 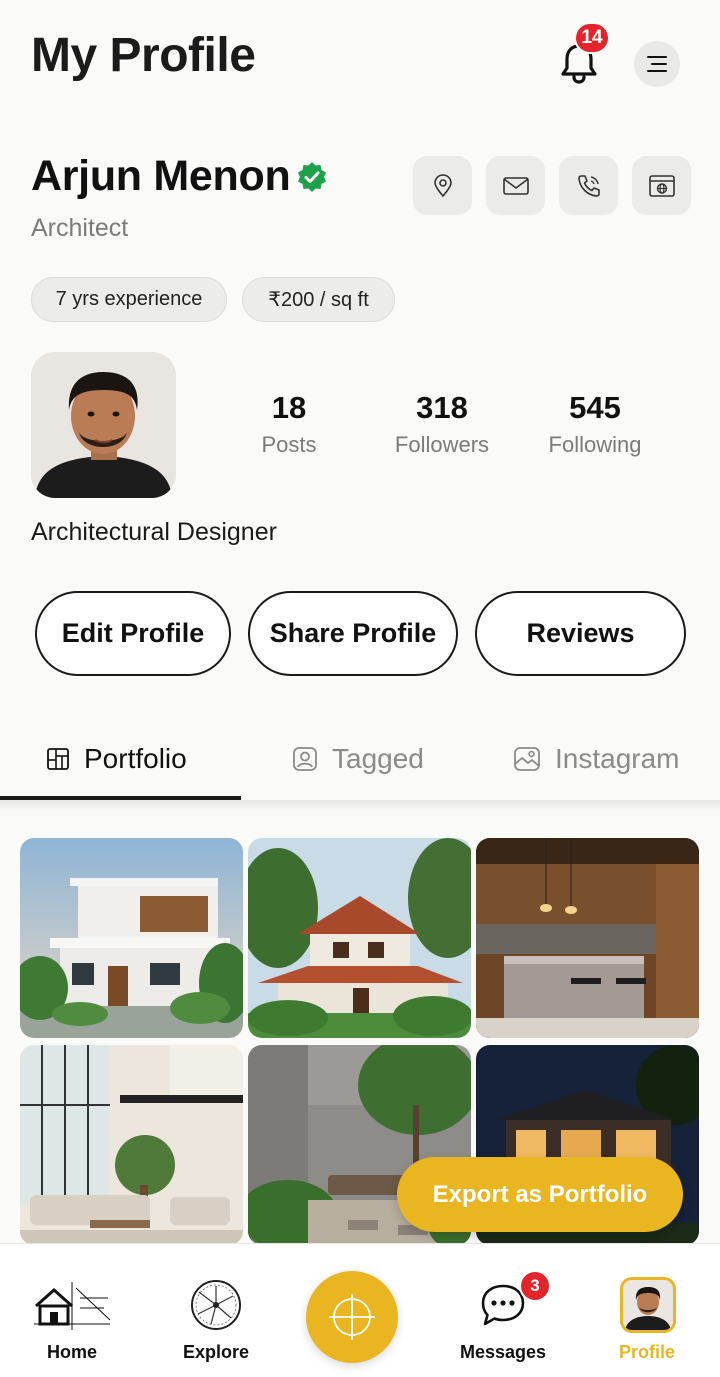 What do you see at coordinates (535, 1286) in the screenshot?
I see `messages-badge: 3` at bounding box center [535, 1286].